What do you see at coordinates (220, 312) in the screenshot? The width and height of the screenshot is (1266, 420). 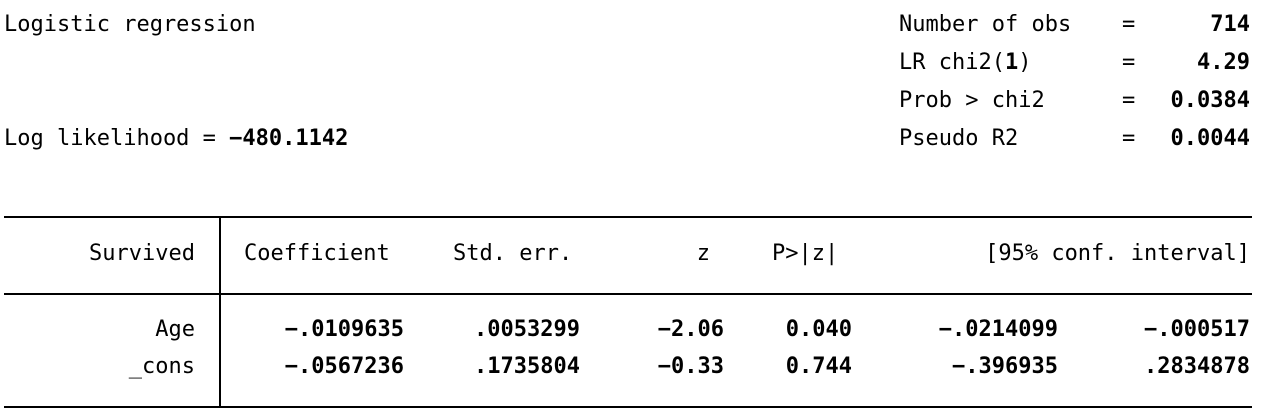 I see `table-separator` at bounding box center [220, 312].